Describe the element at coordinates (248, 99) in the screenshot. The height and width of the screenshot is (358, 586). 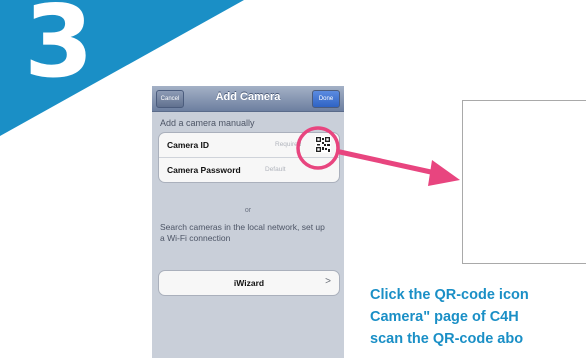
I see `nav-bar: Cancel Add Camera Done` at that location.